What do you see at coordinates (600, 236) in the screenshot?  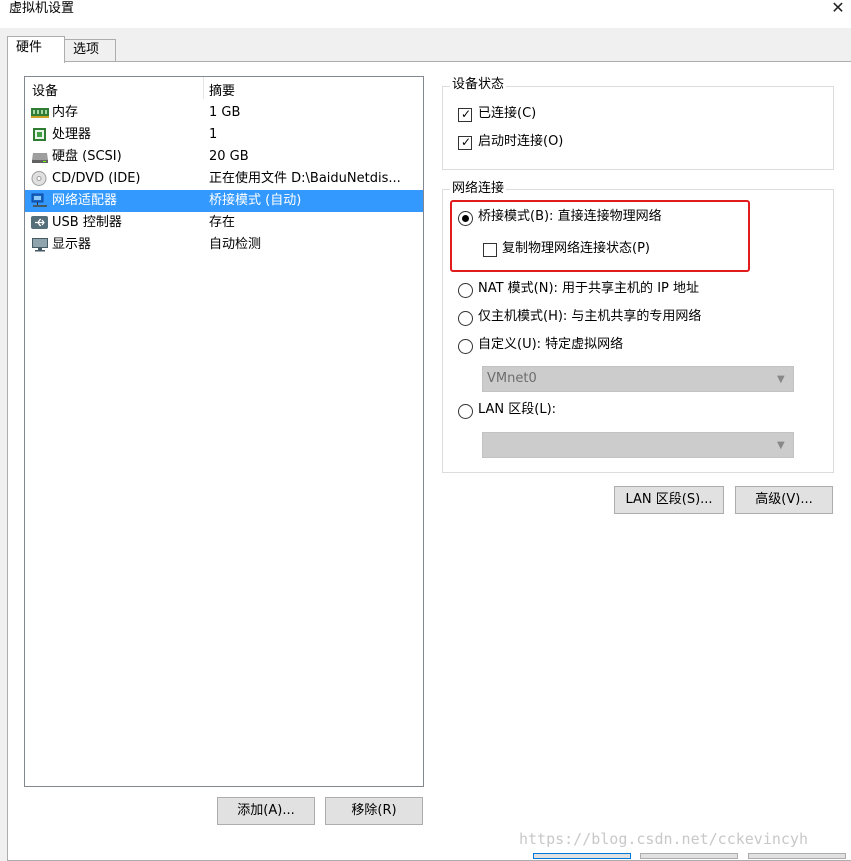 I see `highlight-annotation-box` at bounding box center [600, 236].